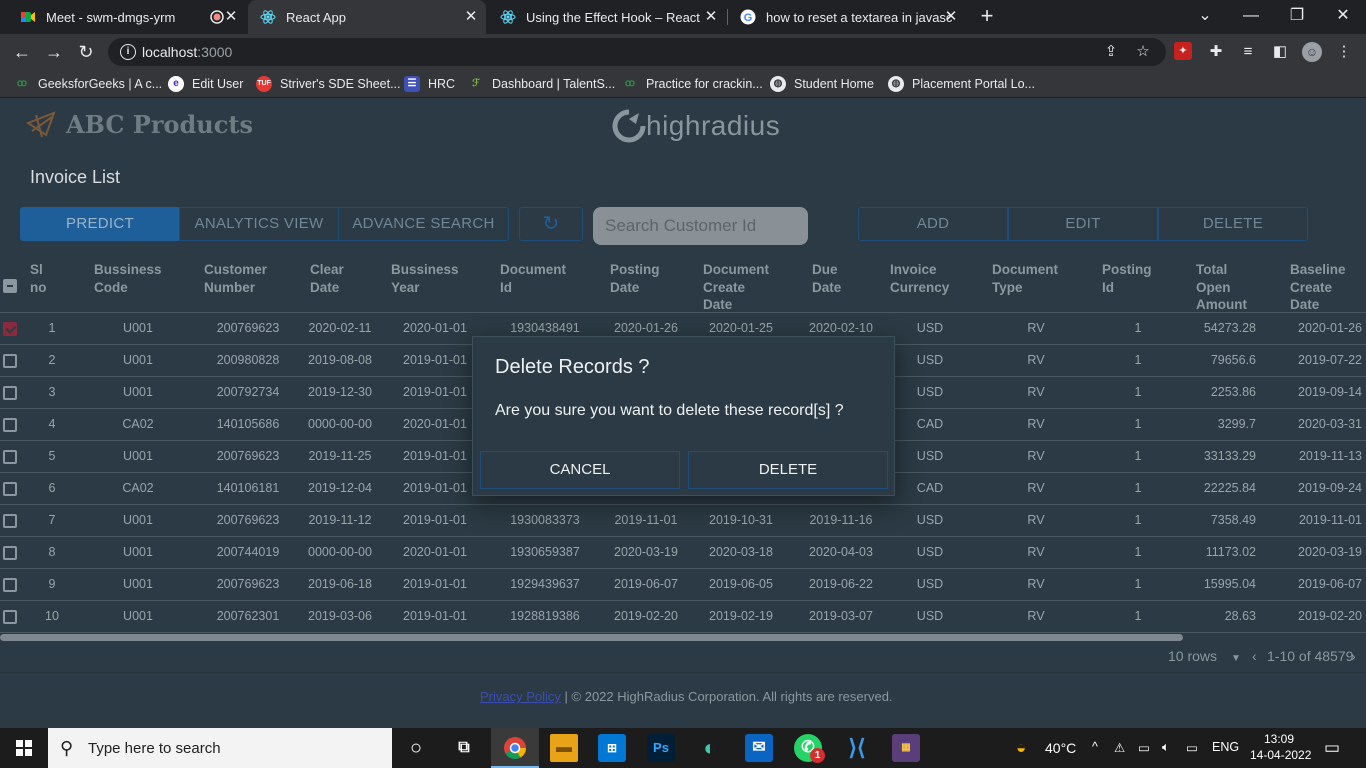 The width and height of the screenshot is (1366, 768). What do you see at coordinates (607, 17) in the screenshot?
I see `tab-effect-hook: Using the Effect Hook – React ✕` at bounding box center [607, 17].